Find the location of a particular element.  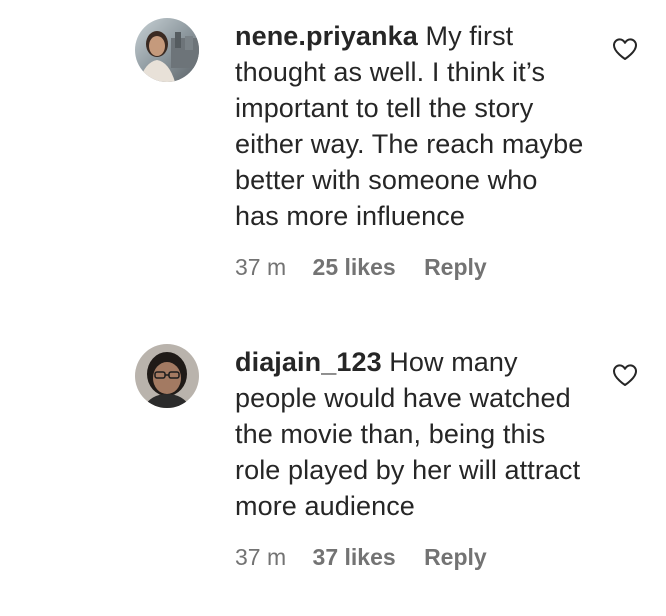

comment-username: diajain_123 is located at coordinates (308, 362).